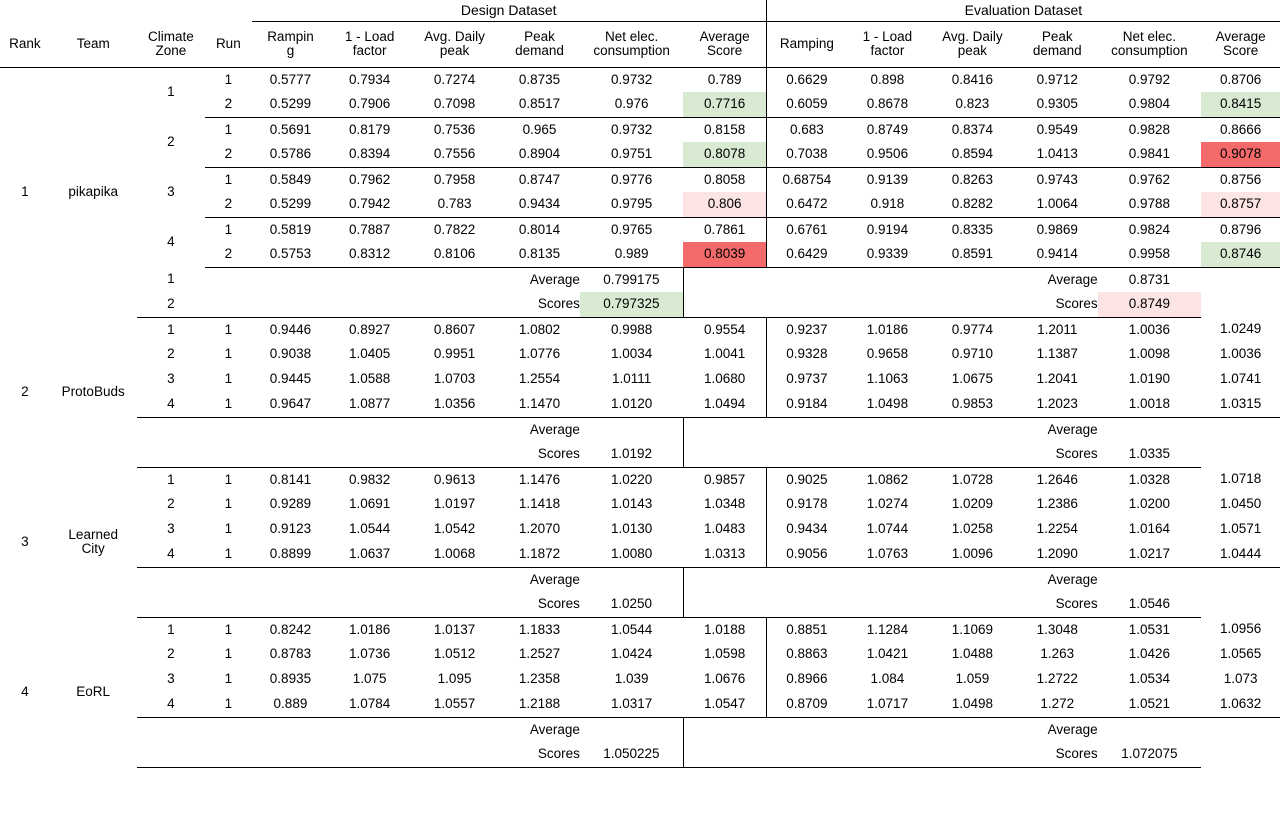  Describe the element at coordinates (290, 654) in the screenshot. I see `design-value-cell: 0.8783` at that location.